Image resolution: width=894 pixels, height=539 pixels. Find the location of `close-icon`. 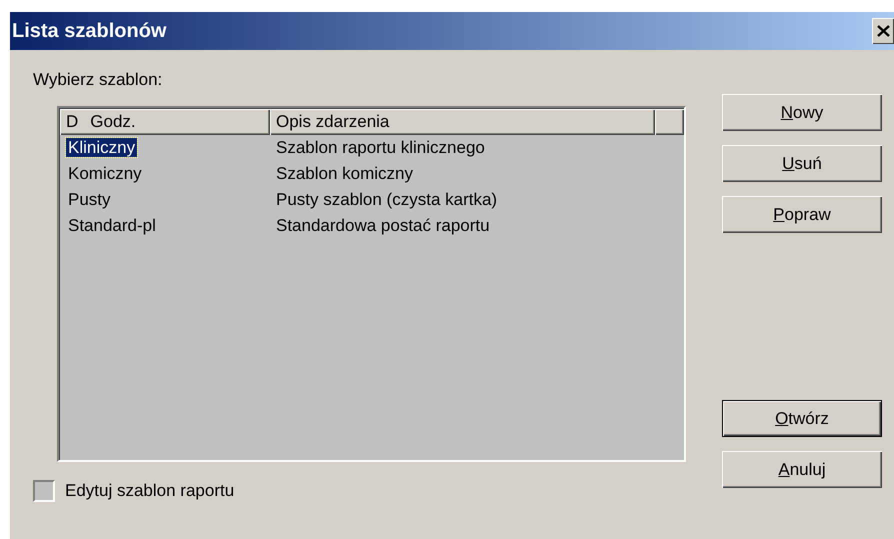

close-icon is located at coordinates (884, 31).